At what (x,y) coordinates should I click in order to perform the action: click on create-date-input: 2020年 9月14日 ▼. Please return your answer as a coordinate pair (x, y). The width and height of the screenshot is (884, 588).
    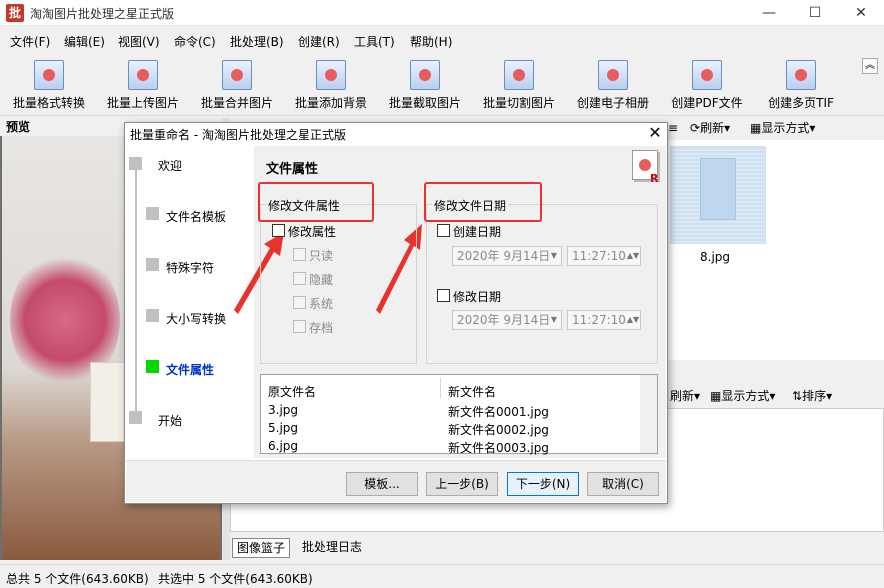
    Looking at the image, I should click on (507, 256).